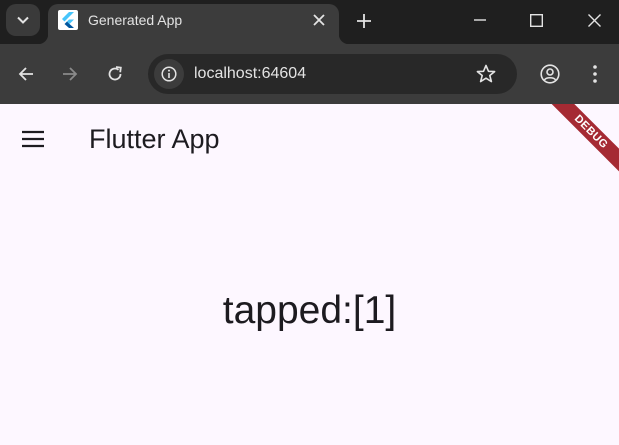  I want to click on browser-toolbar: localhost:64604, so click(309, 74).